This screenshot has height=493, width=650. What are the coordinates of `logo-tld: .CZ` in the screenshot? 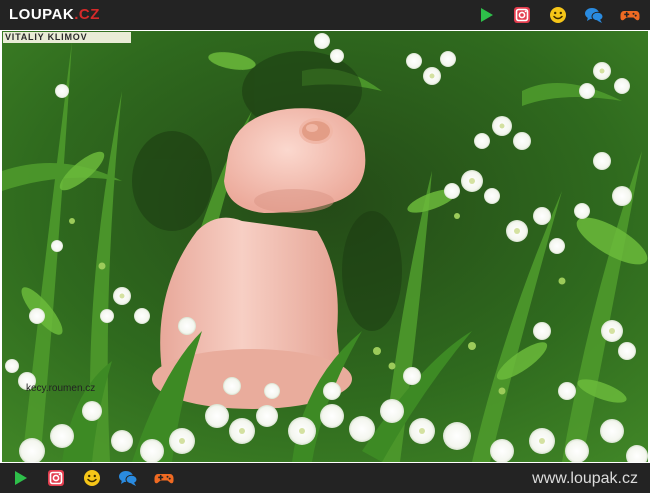 It's located at (87, 14).